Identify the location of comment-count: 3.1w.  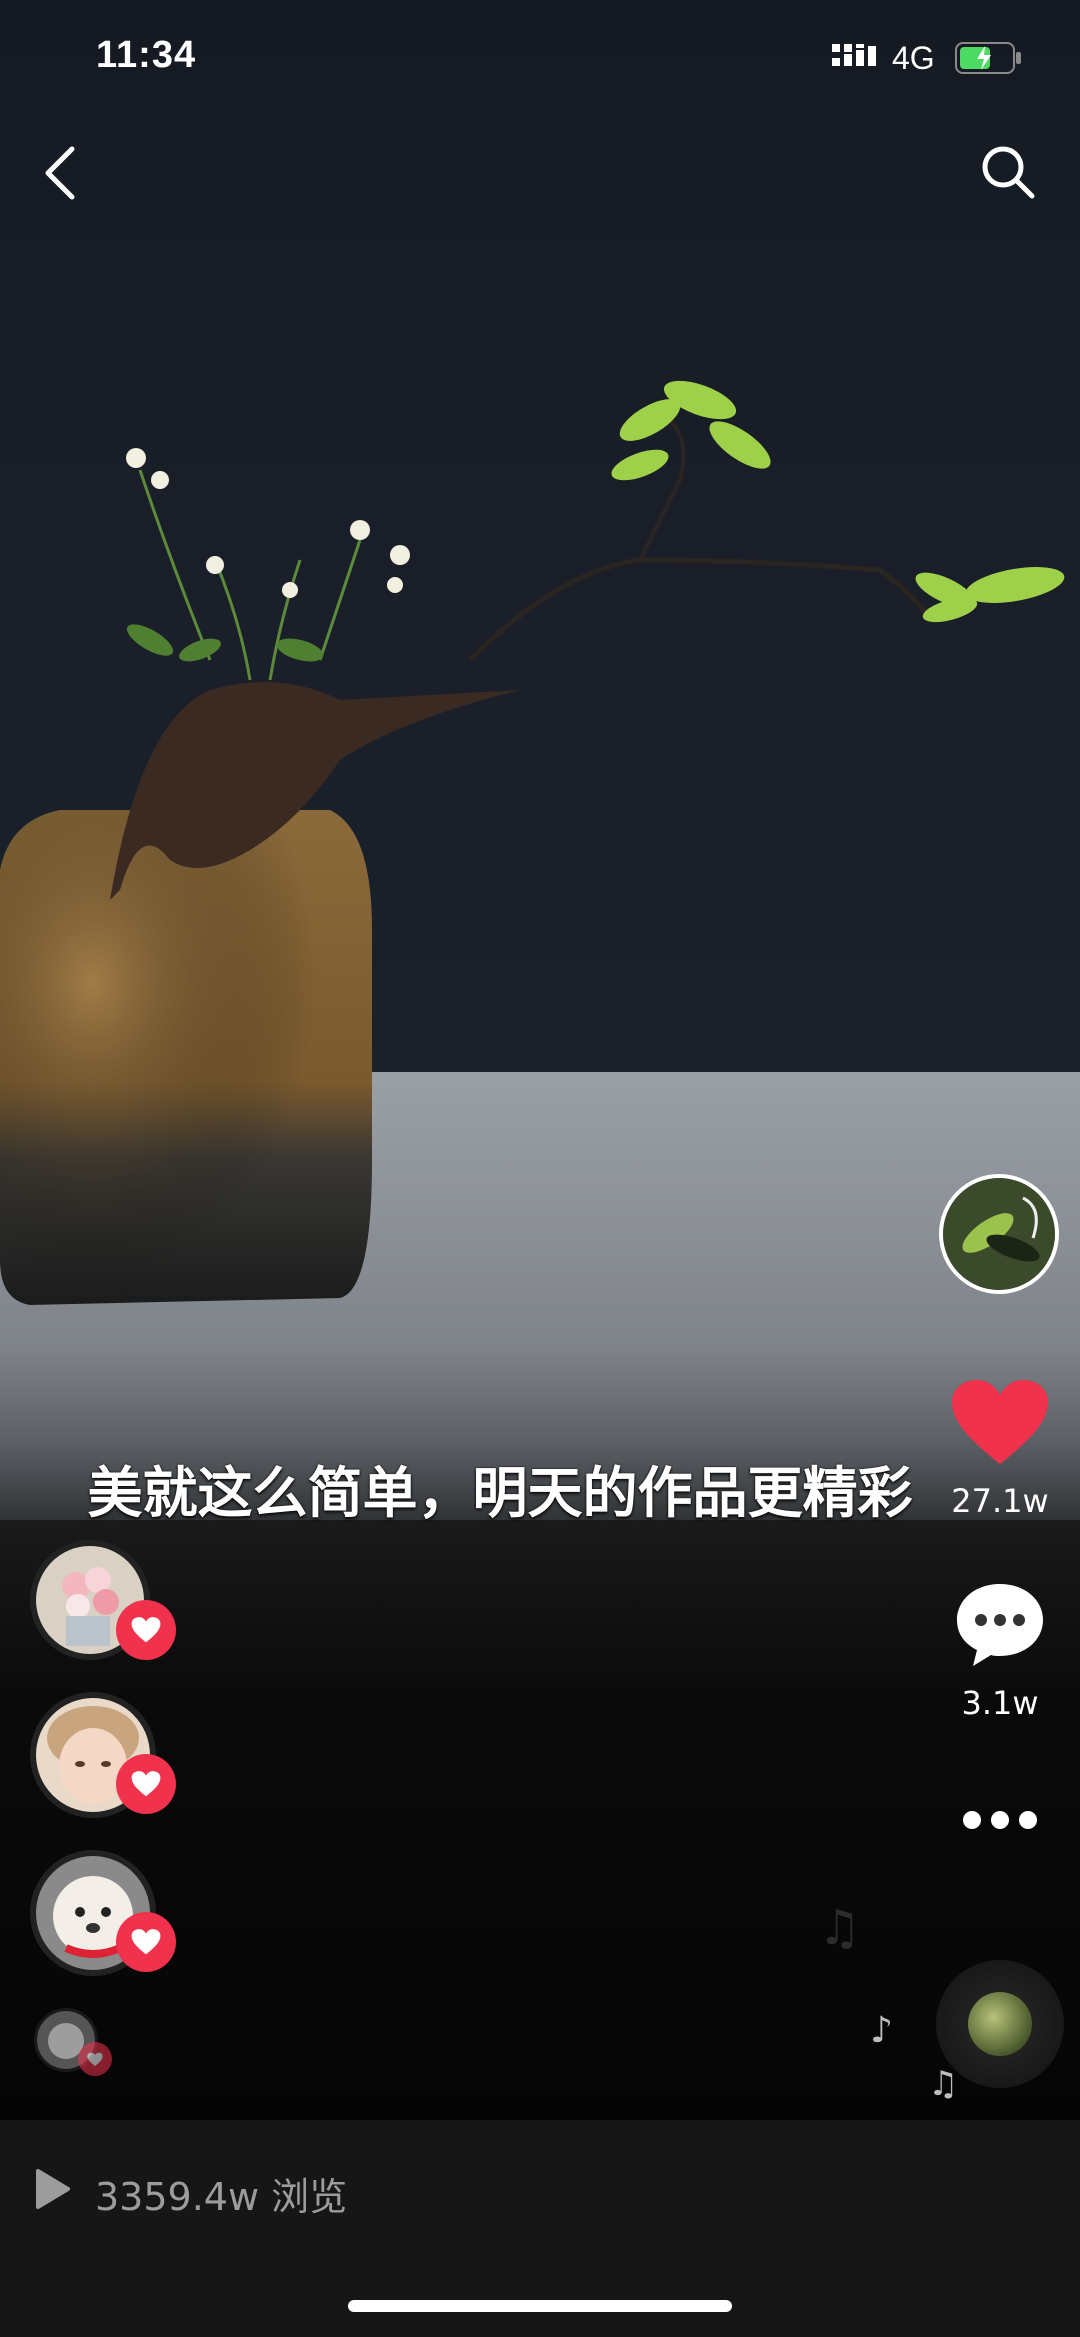
(1000, 1703).